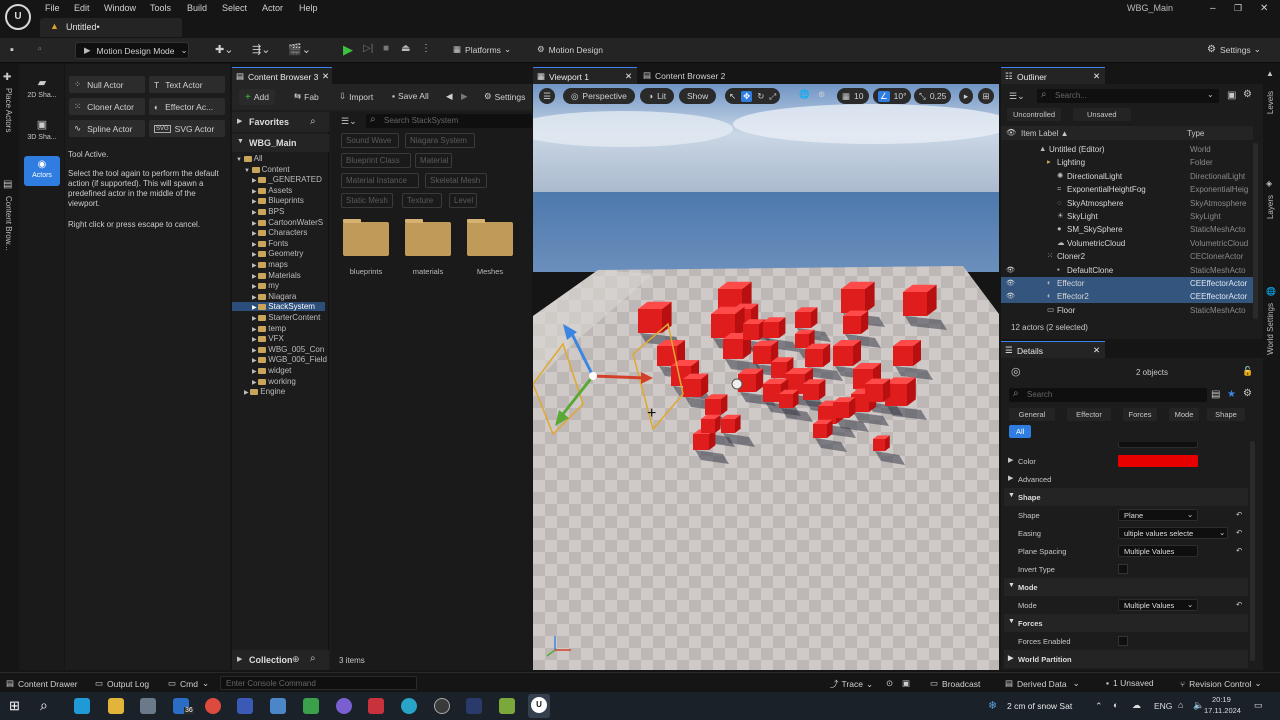  I want to click on rotate-tool-icon: ↻, so click(760, 96).